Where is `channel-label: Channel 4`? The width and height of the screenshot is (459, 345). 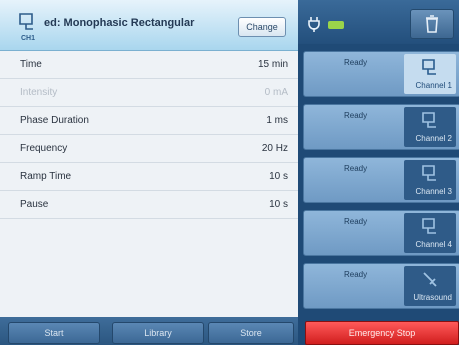
channel-label: Channel 4 is located at coordinates (433, 244).